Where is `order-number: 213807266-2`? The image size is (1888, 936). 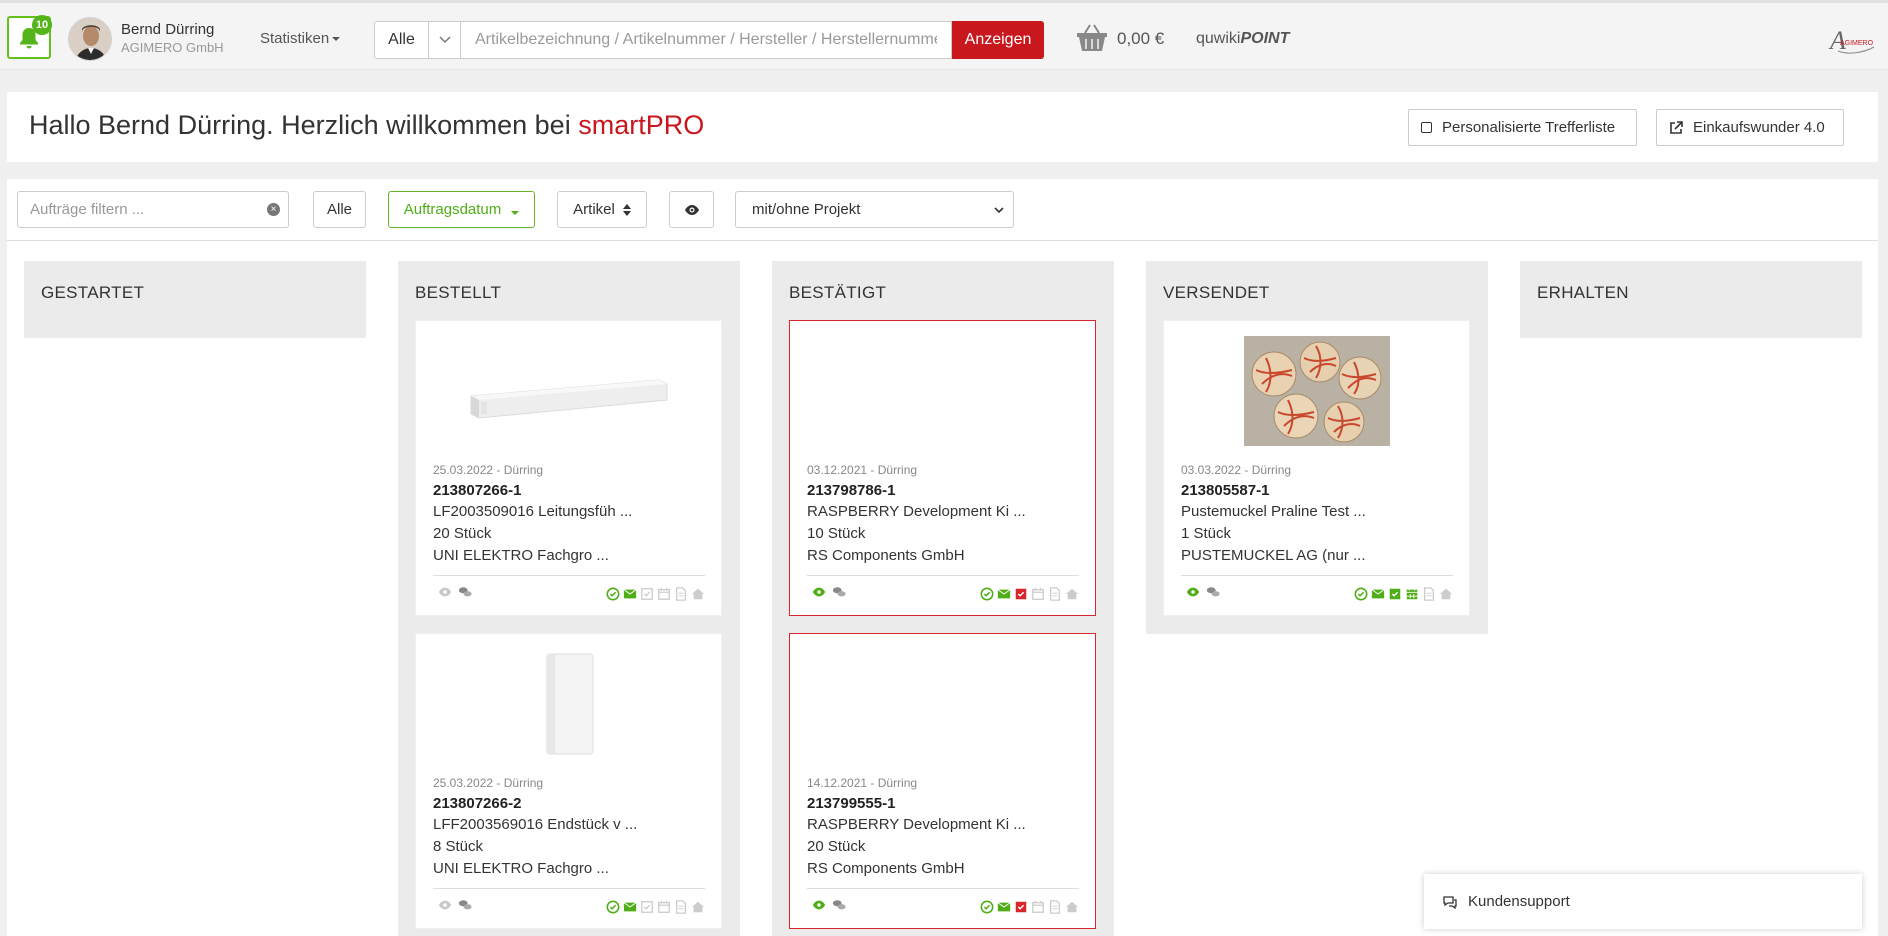
order-number: 213807266-2 is located at coordinates (477, 803).